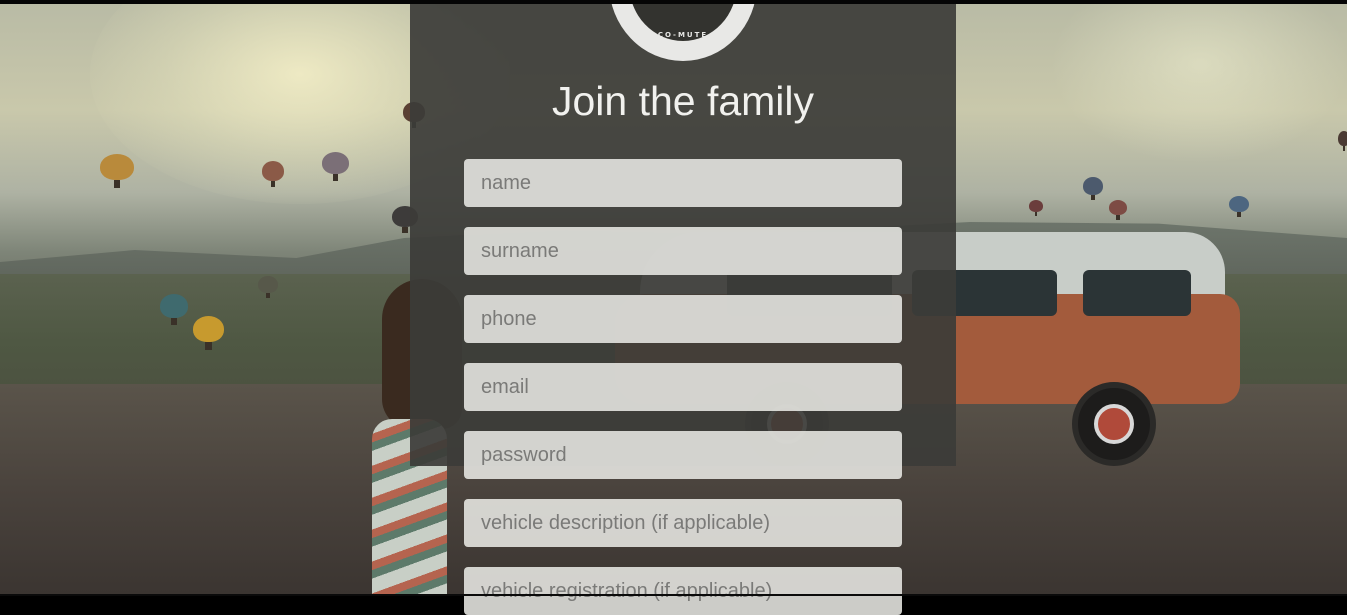  What do you see at coordinates (683, 319) in the screenshot?
I see `phone-input` at bounding box center [683, 319].